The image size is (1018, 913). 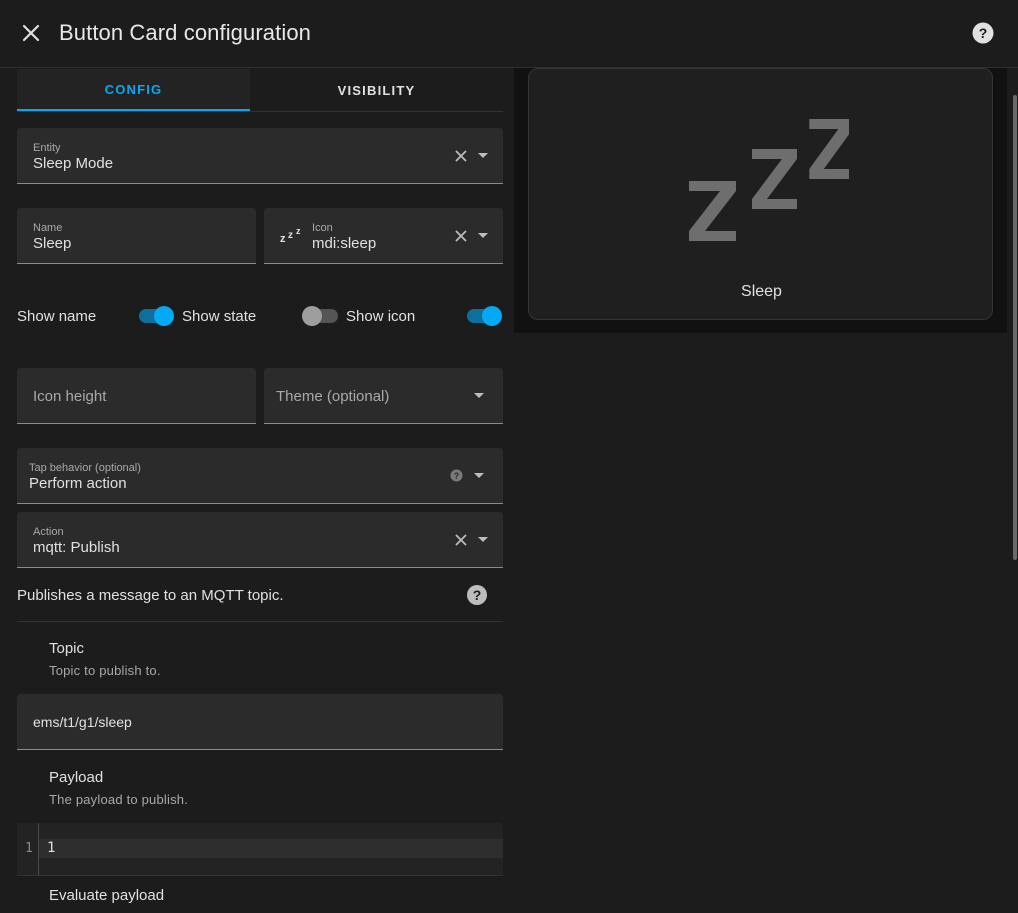 I want to click on name-field: Name Sleep, so click(x=136, y=236).